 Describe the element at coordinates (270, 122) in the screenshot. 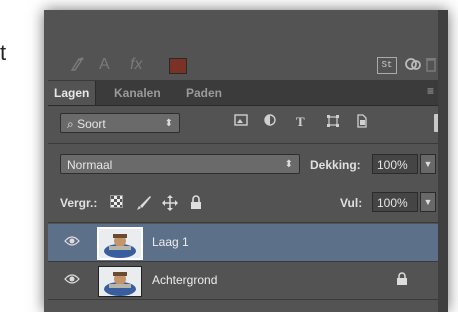

I see `adjustment-filter-icon` at that location.